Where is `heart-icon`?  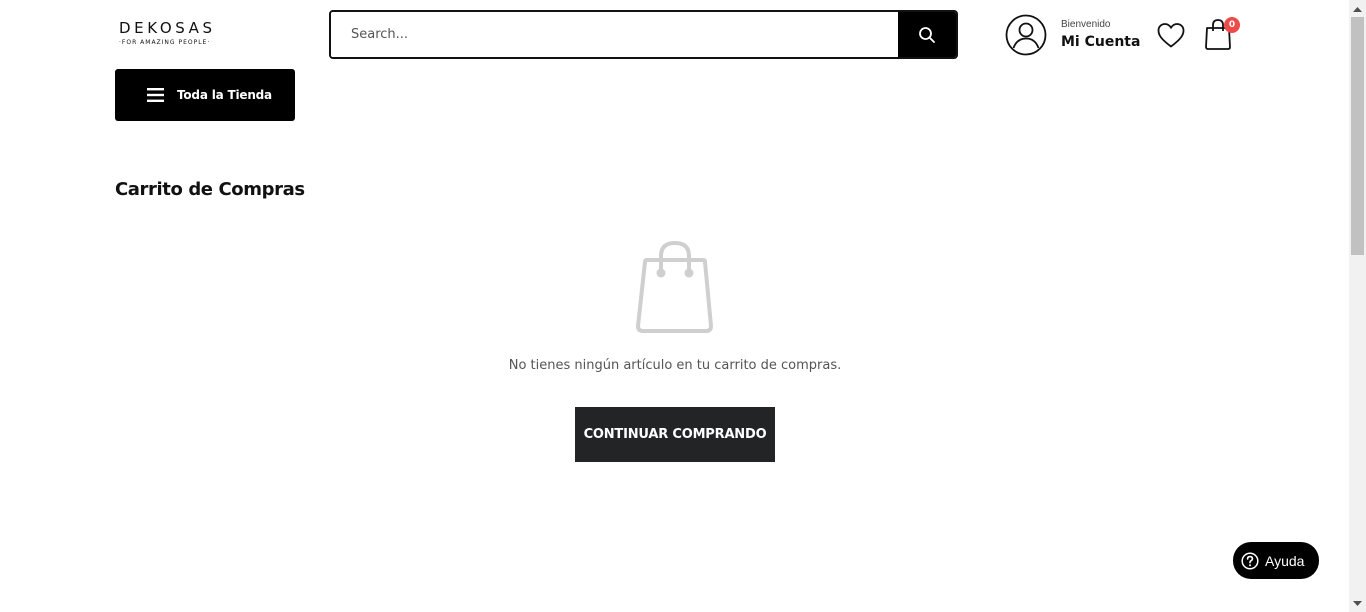
heart-icon is located at coordinates (1171, 35).